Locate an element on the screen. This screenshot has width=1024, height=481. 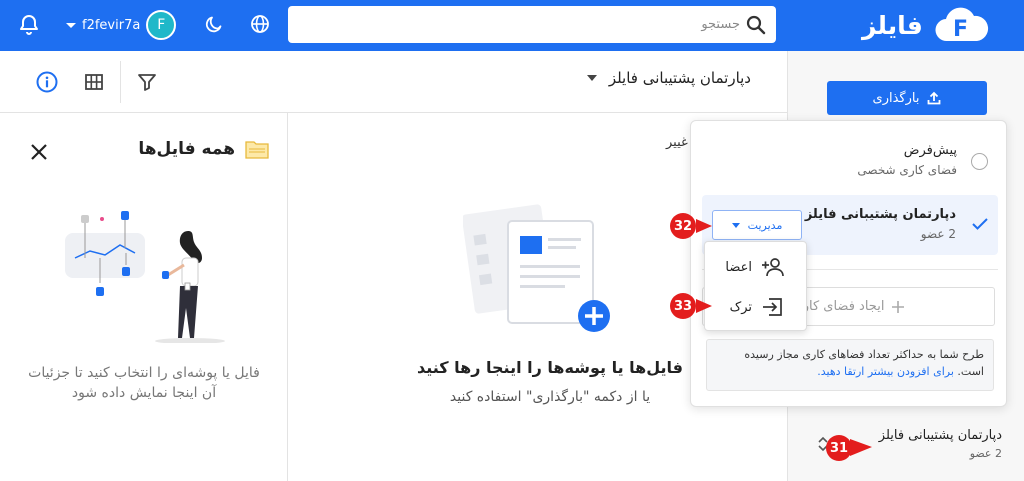
moon-icon is located at coordinates (214, 24).